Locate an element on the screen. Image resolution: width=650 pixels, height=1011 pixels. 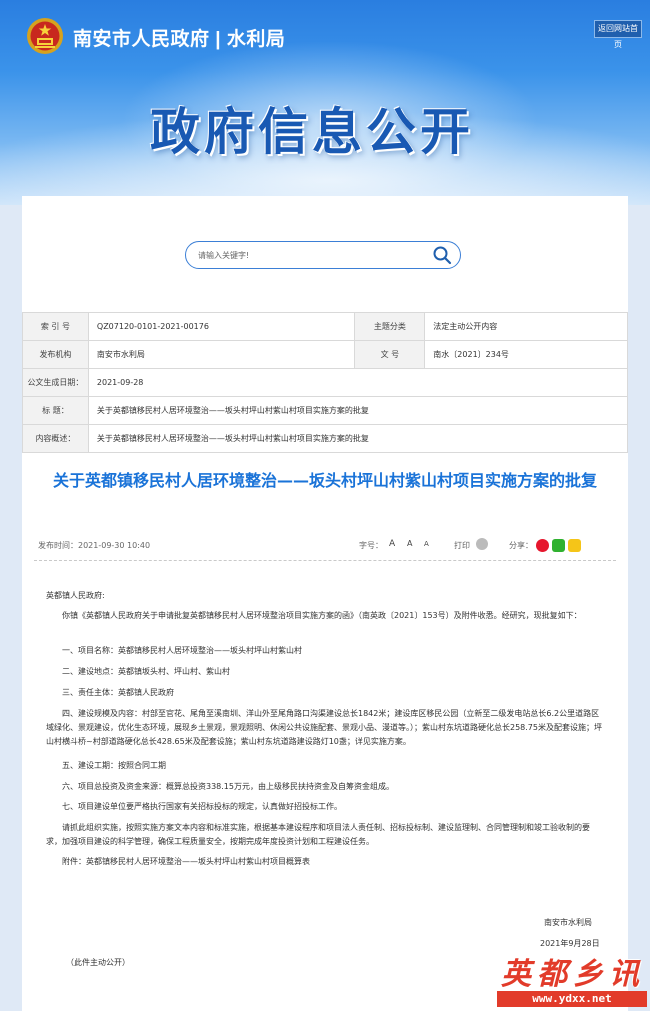
summary-value: 关于英都镇移民村人居环境整治——坂头村坪山村紫山村项目实施方案的批复 is located at coordinates (358, 438).